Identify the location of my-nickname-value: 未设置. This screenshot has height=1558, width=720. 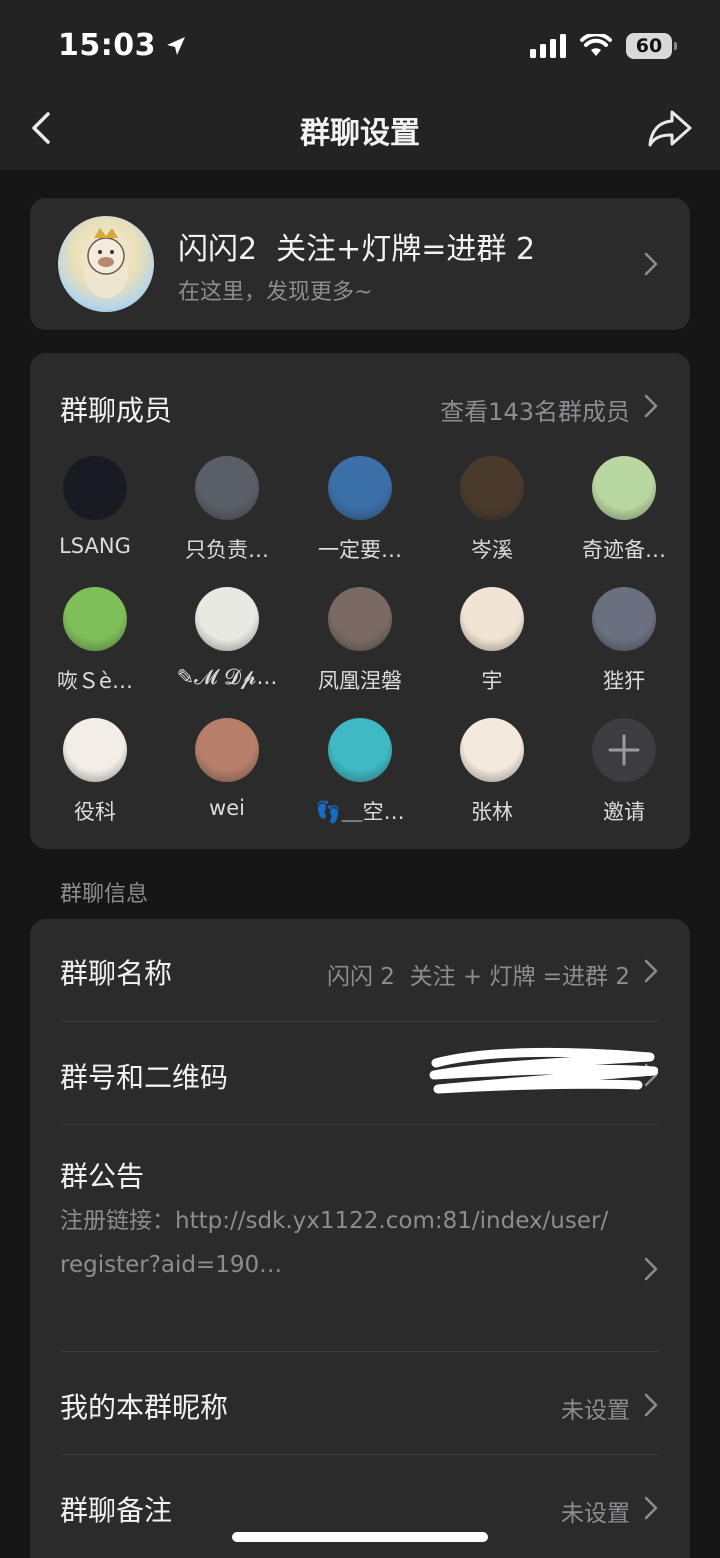
(595, 1411).